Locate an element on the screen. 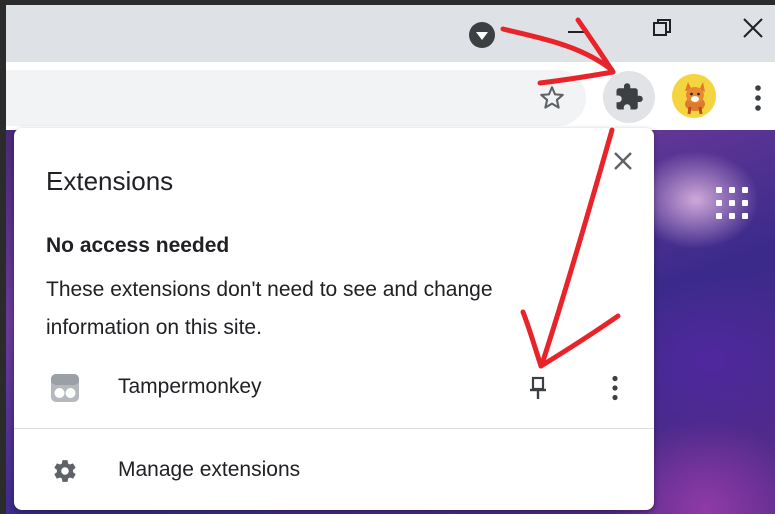 This screenshot has height=514, width=775. manage-extensions-button: Manage extensions is located at coordinates (334, 471).